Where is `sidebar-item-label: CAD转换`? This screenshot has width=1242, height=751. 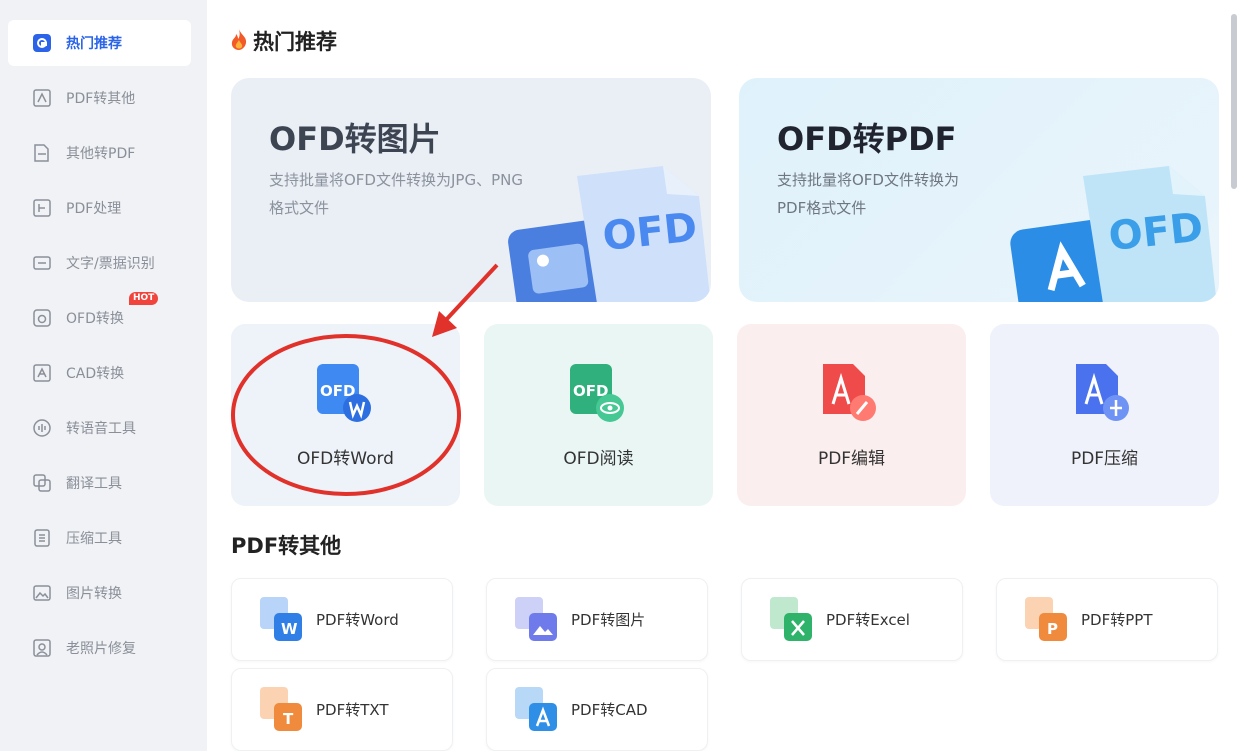
sidebar-item-label: CAD转换 is located at coordinates (95, 374).